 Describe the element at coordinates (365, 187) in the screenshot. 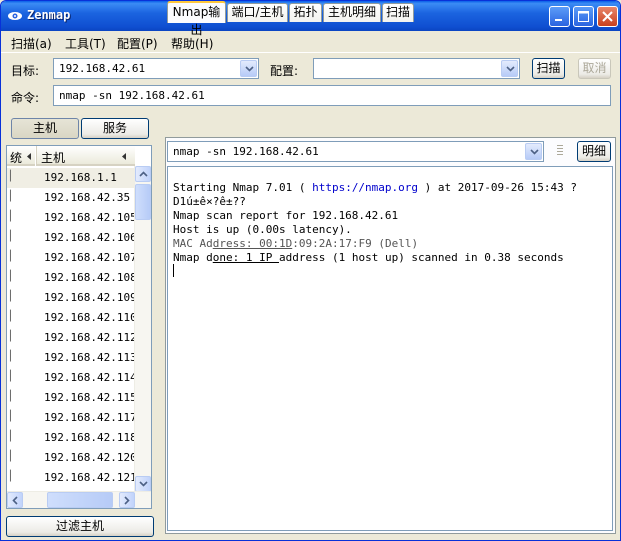

I see `nmap-org-link: https://nmap.org` at that location.